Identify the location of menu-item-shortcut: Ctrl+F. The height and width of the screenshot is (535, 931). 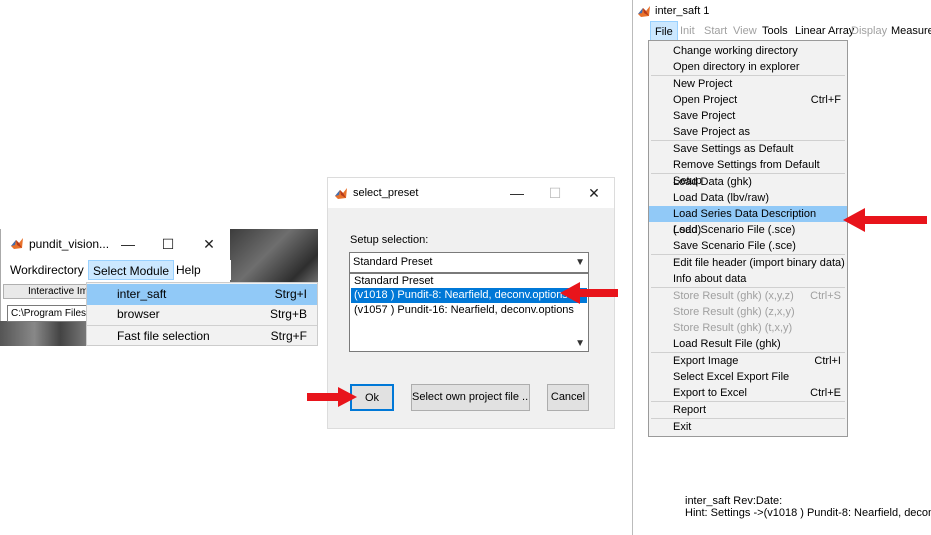
(825, 100).